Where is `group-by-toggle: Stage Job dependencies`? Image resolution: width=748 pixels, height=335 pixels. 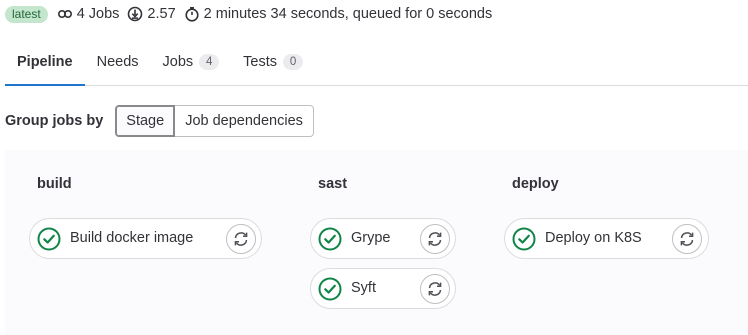 group-by-toggle: Stage Job dependencies is located at coordinates (214, 121).